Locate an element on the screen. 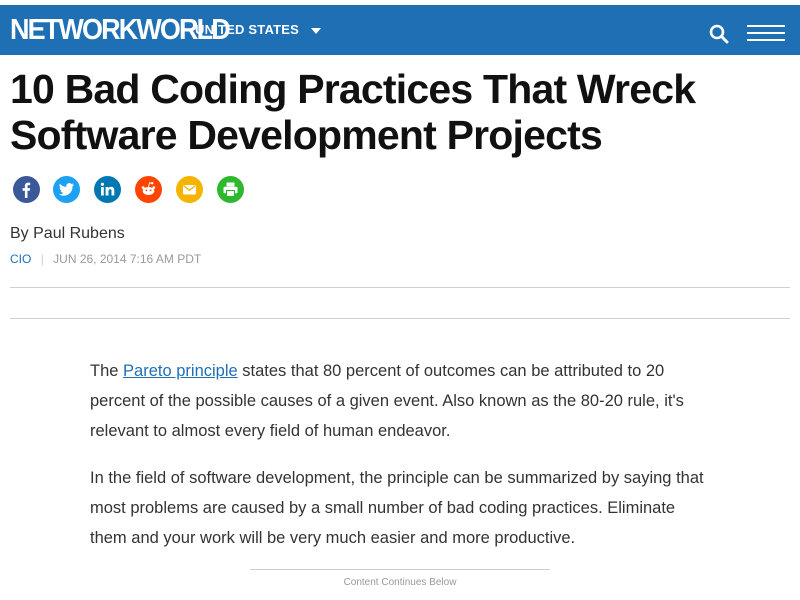 This screenshot has width=800, height=600. reddit-share-button is located at coordinates (148, 189).